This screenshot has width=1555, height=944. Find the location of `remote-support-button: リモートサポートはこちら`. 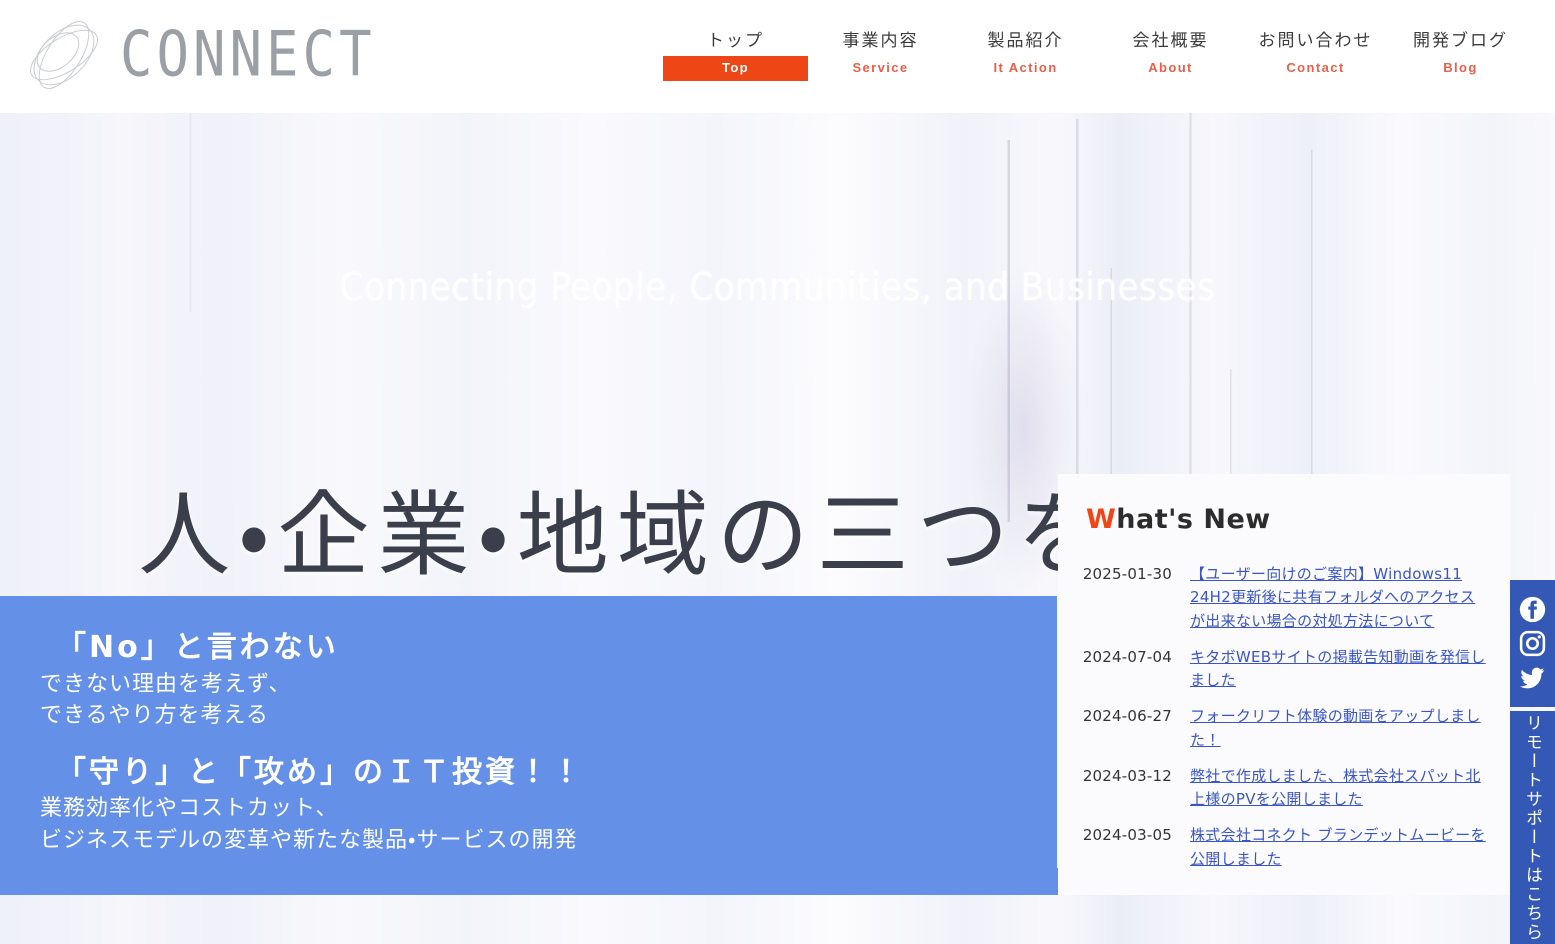

remote-support-button: リモートサポートはこちら is located at coordinates (1532, 827).